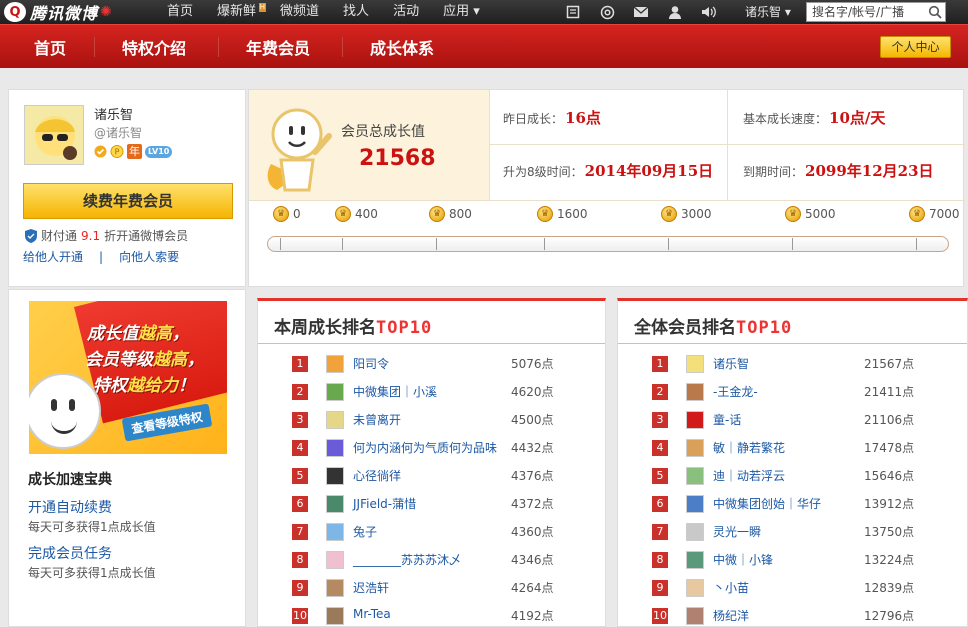  I want to click on rank-number: 7, so click(660, 532).